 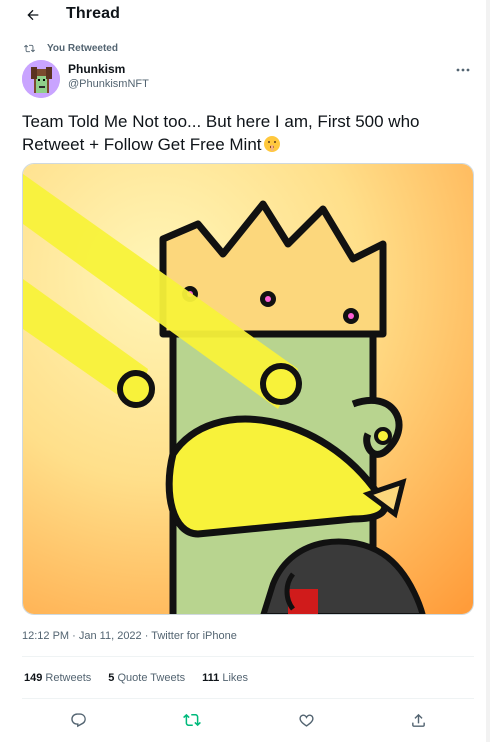 I want to click on scrollbar, so click(x=488, y=371).